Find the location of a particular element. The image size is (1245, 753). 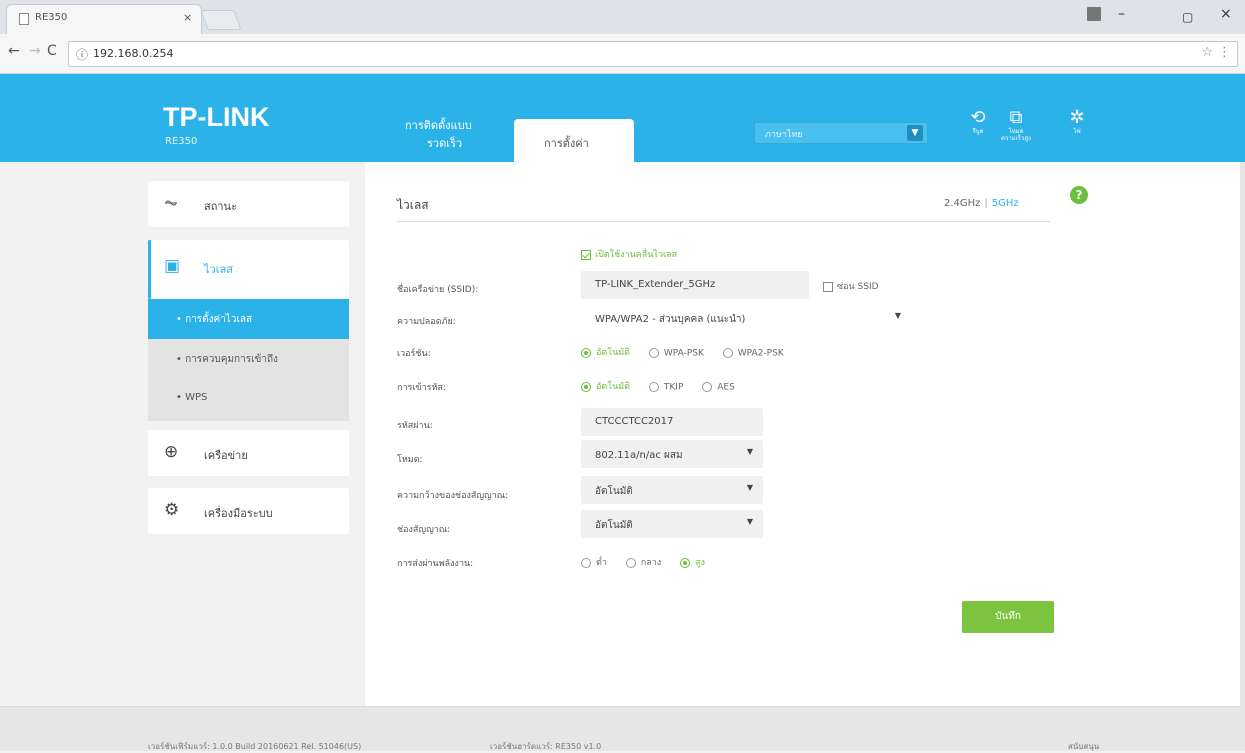

extension-icon is located at coordinates (1094, 14).